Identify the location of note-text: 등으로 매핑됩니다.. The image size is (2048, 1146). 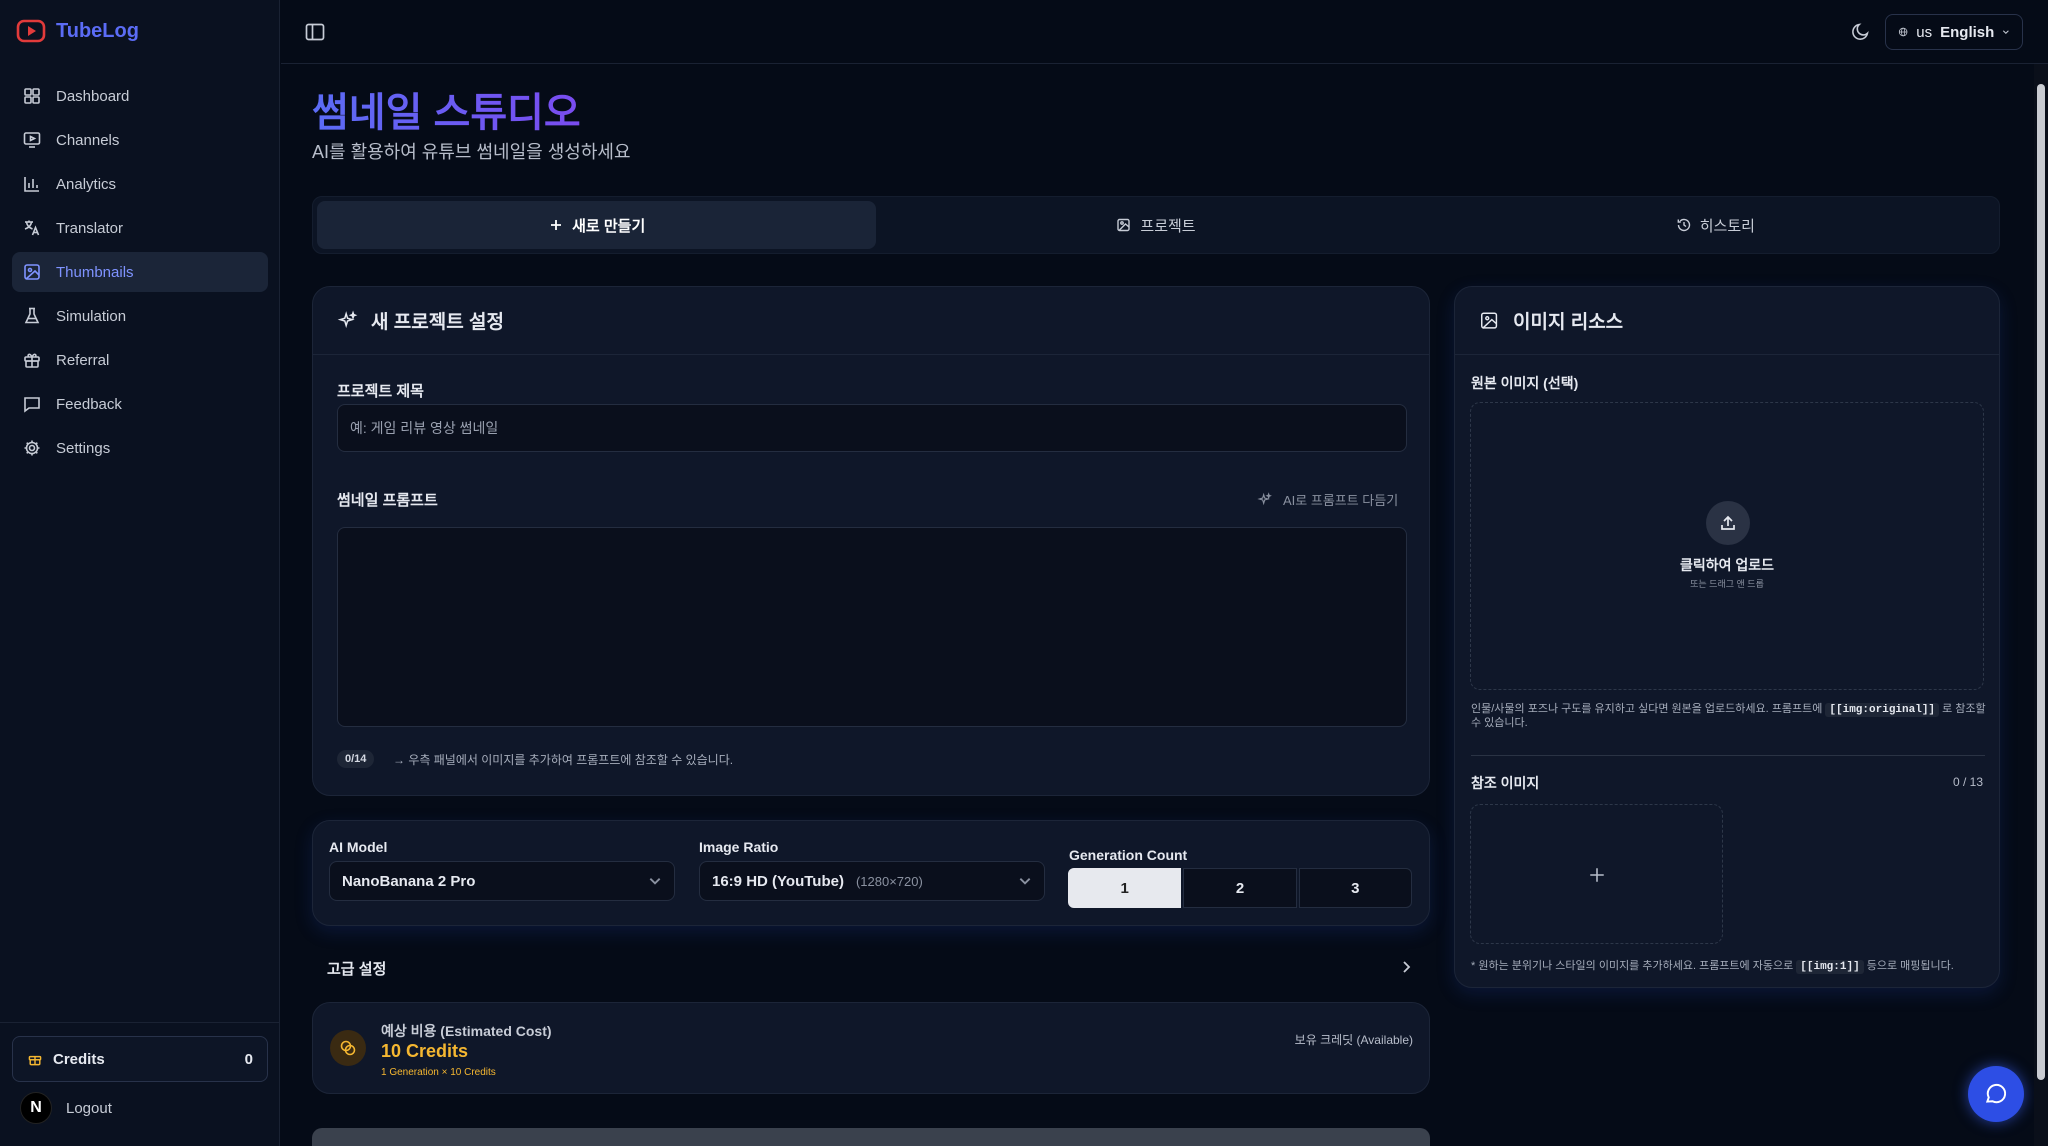
(1910, 966).